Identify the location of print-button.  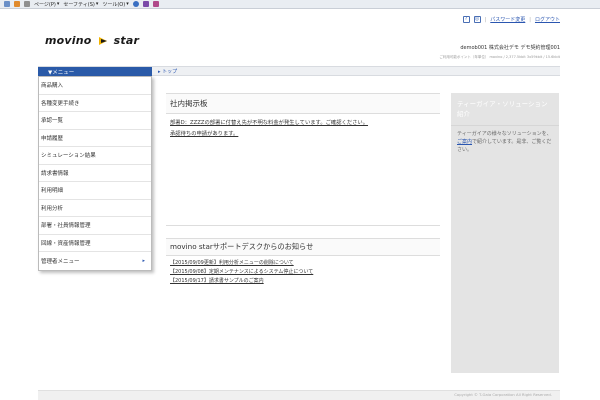
(27, 4).